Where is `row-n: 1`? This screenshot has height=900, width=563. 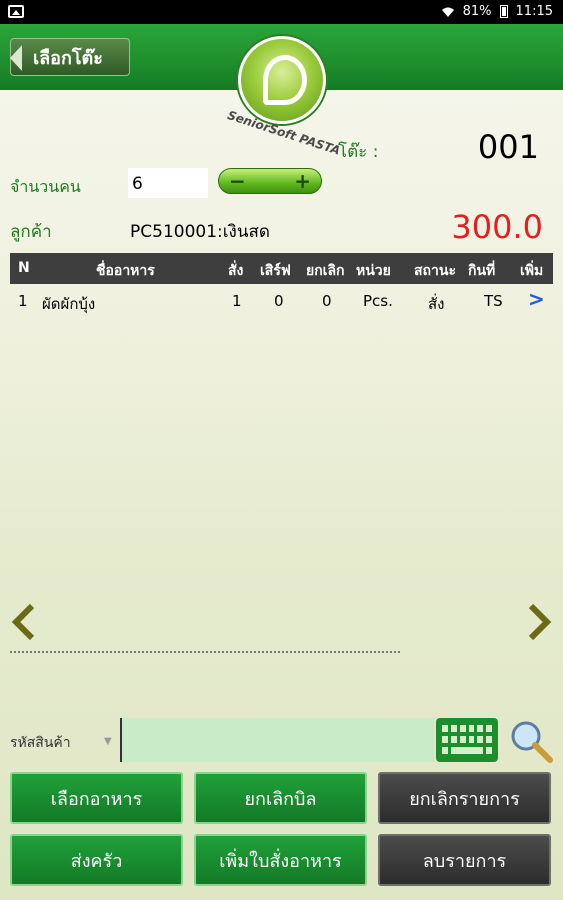 row-n: 1 is located at coordinates (23, 301).